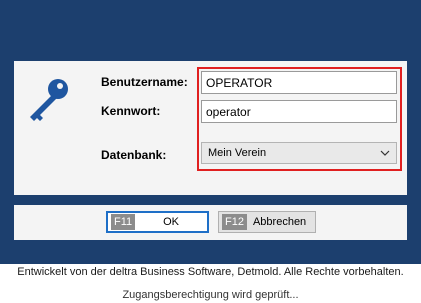 The image size is (421, 303). Describe the element at coordinates (131, 111) in the screenshot. I see `password-label: Kennwort:` at that location.